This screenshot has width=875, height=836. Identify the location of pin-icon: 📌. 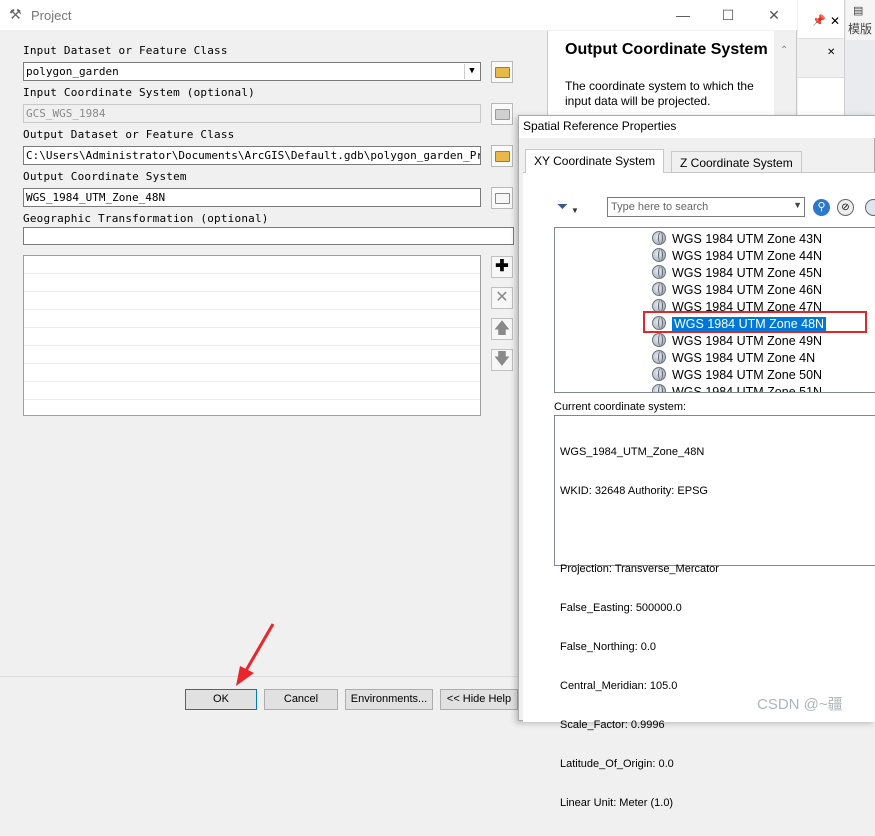
(819, 20).